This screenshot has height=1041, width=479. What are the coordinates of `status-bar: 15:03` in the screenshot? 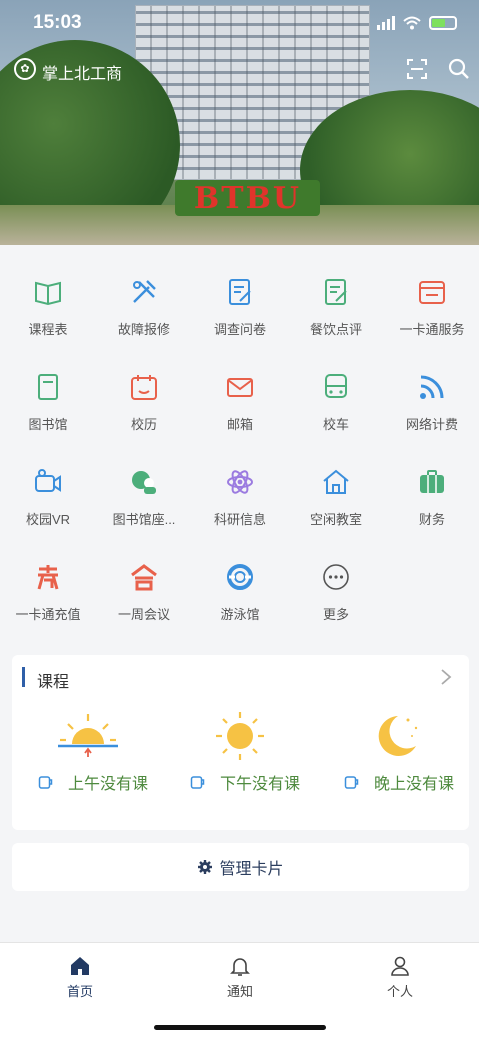 It's located at (239, 25).